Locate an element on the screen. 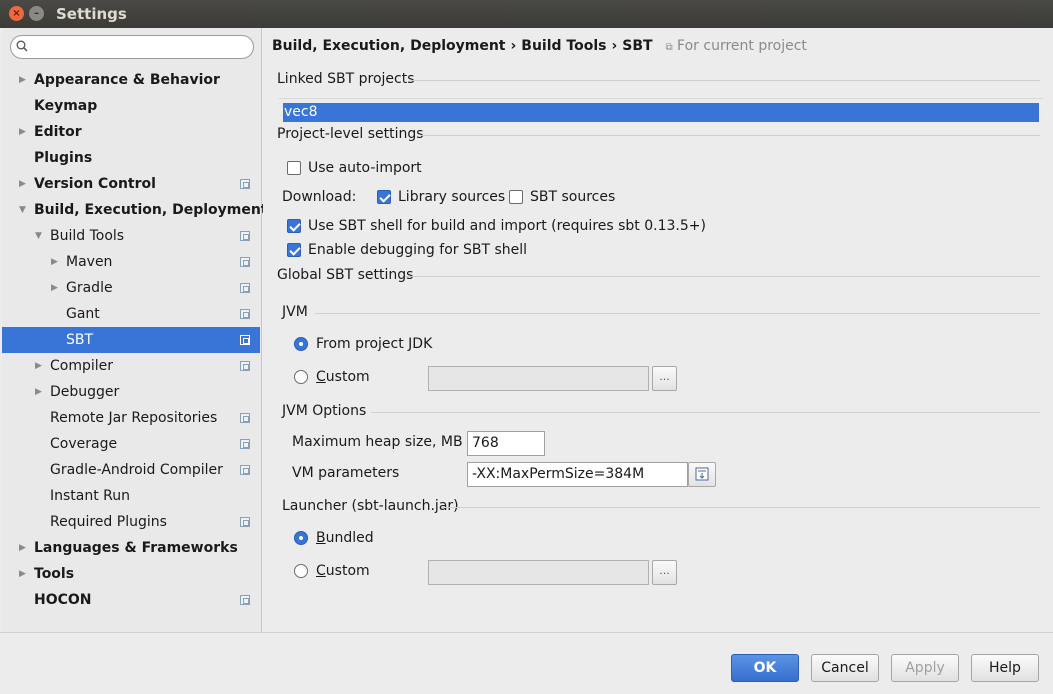  project-settings-title: Project-level settings is located at coordinates (350, 134).